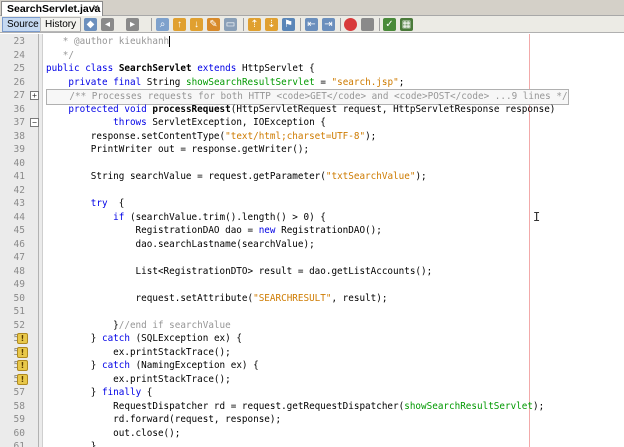  Describe the element at coordinates (312, 42) in the screenshot. I see `code-line: 23 * @author kieukhanh` at that location.